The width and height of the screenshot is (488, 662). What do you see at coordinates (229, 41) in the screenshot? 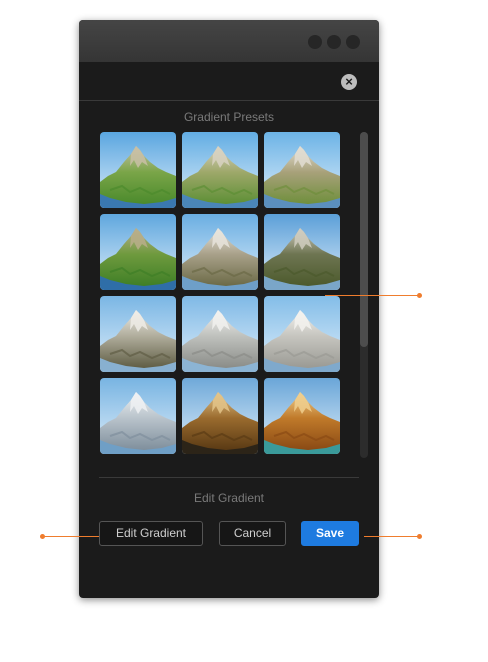
I see `title-bar` at bounding box center [229, 41].